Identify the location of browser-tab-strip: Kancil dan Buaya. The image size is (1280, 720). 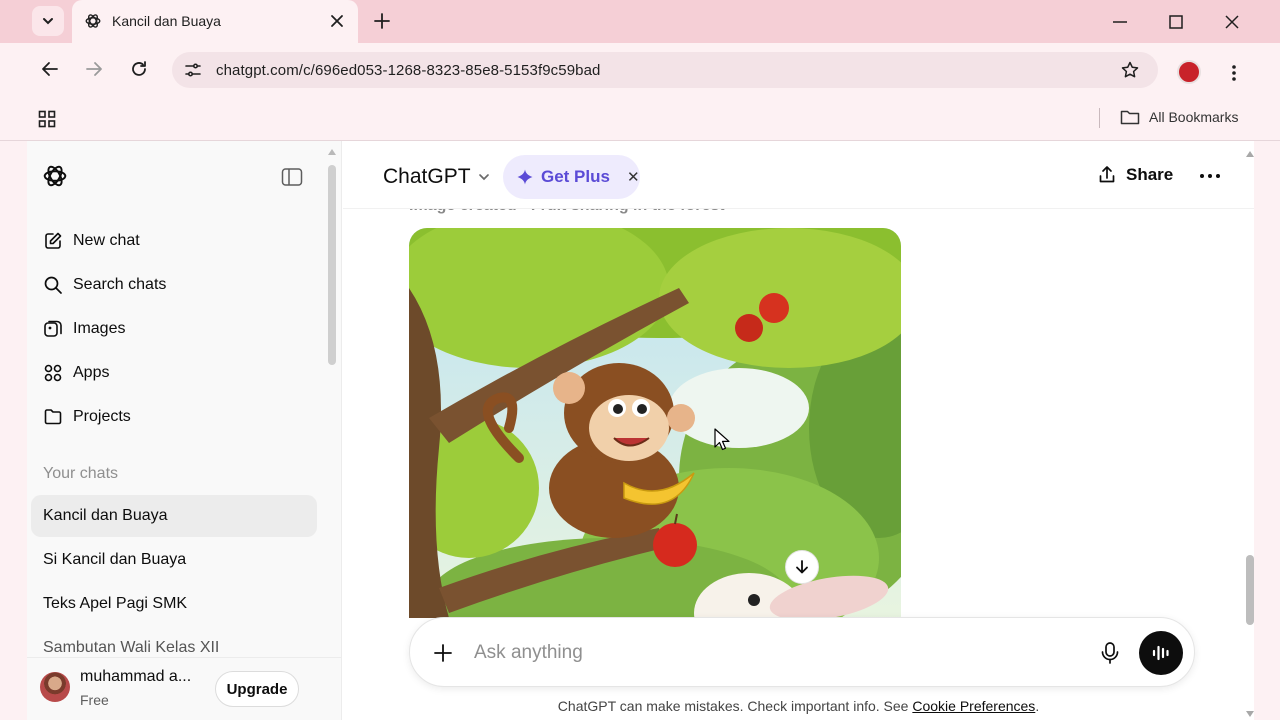
(640, 21).